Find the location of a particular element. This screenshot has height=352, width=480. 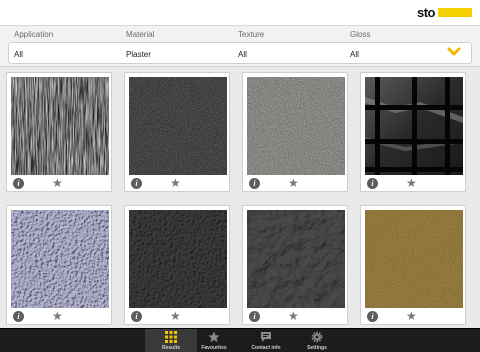

swatch-image-swirled-charcoal is located at coordinates (296, 259).